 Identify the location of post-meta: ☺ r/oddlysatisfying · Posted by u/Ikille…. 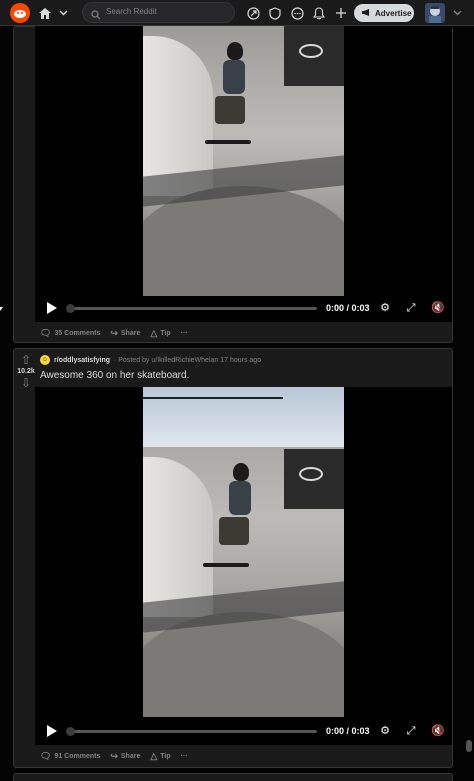
(150, 360).